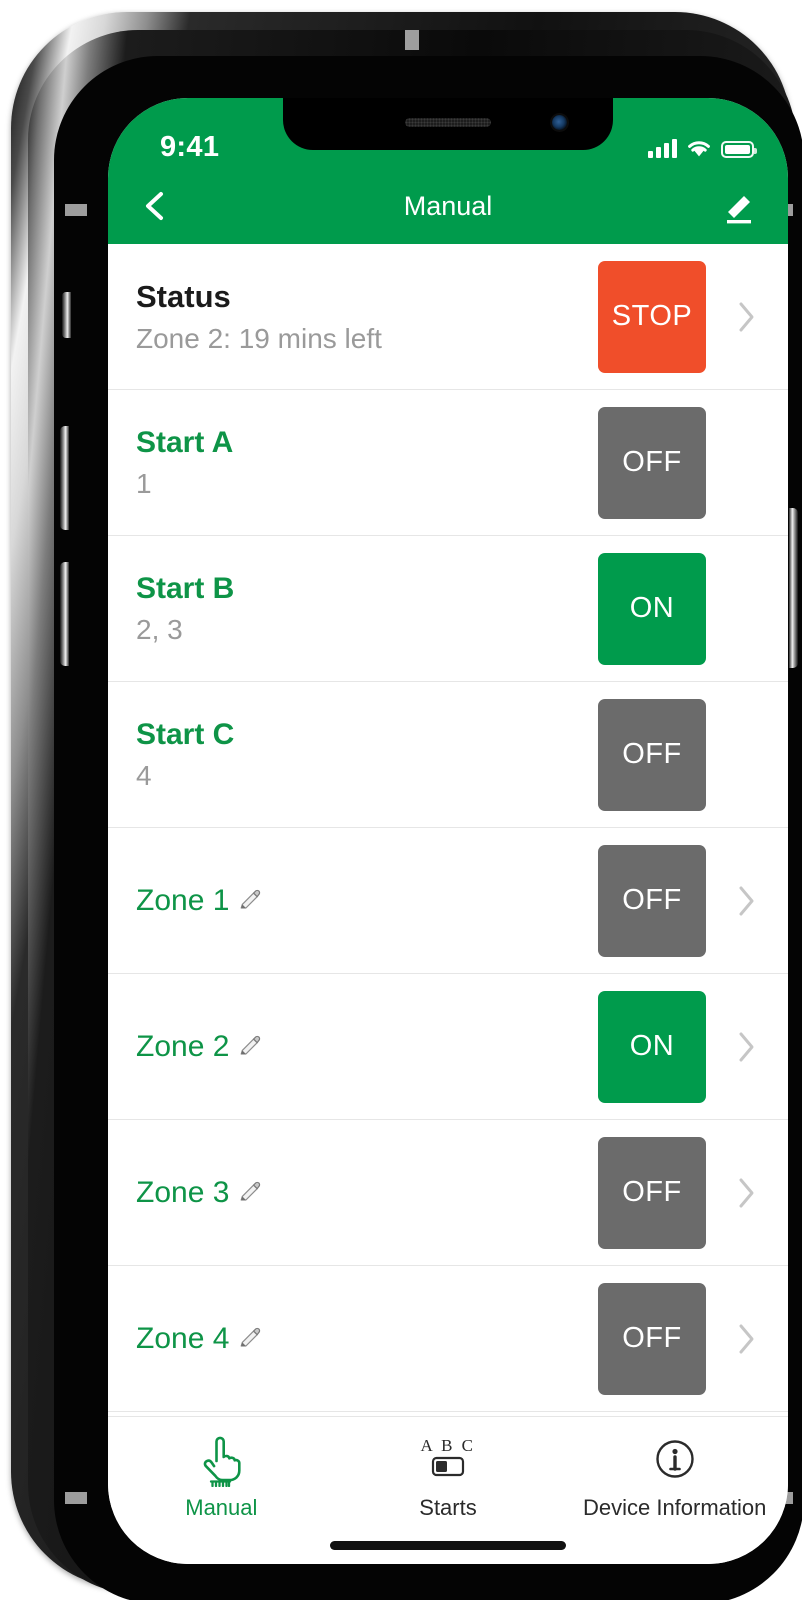  I want to click on status-bar: 9:41 Manual, so click(448, 171).